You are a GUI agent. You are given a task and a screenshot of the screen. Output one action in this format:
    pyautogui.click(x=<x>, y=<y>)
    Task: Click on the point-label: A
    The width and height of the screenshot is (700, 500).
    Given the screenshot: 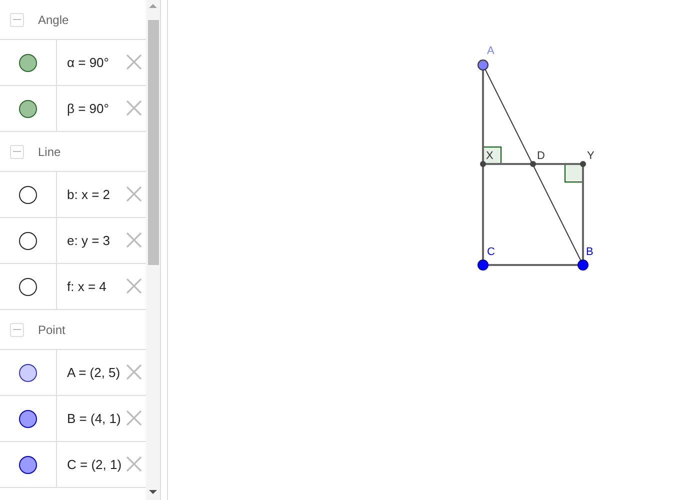 What is the action you would take?
    pyautogui.click(x=490, y=51)
    